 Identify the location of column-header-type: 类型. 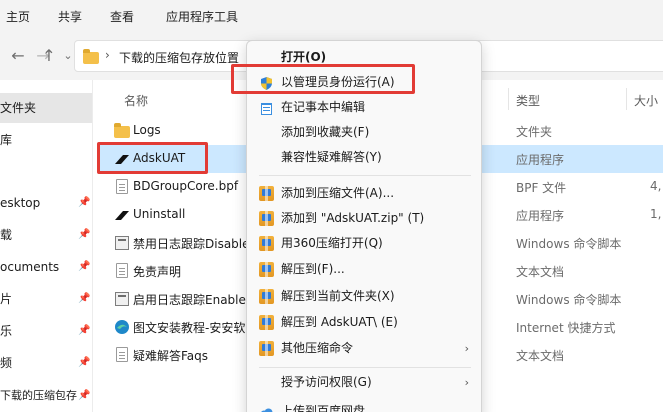
(528, 100).